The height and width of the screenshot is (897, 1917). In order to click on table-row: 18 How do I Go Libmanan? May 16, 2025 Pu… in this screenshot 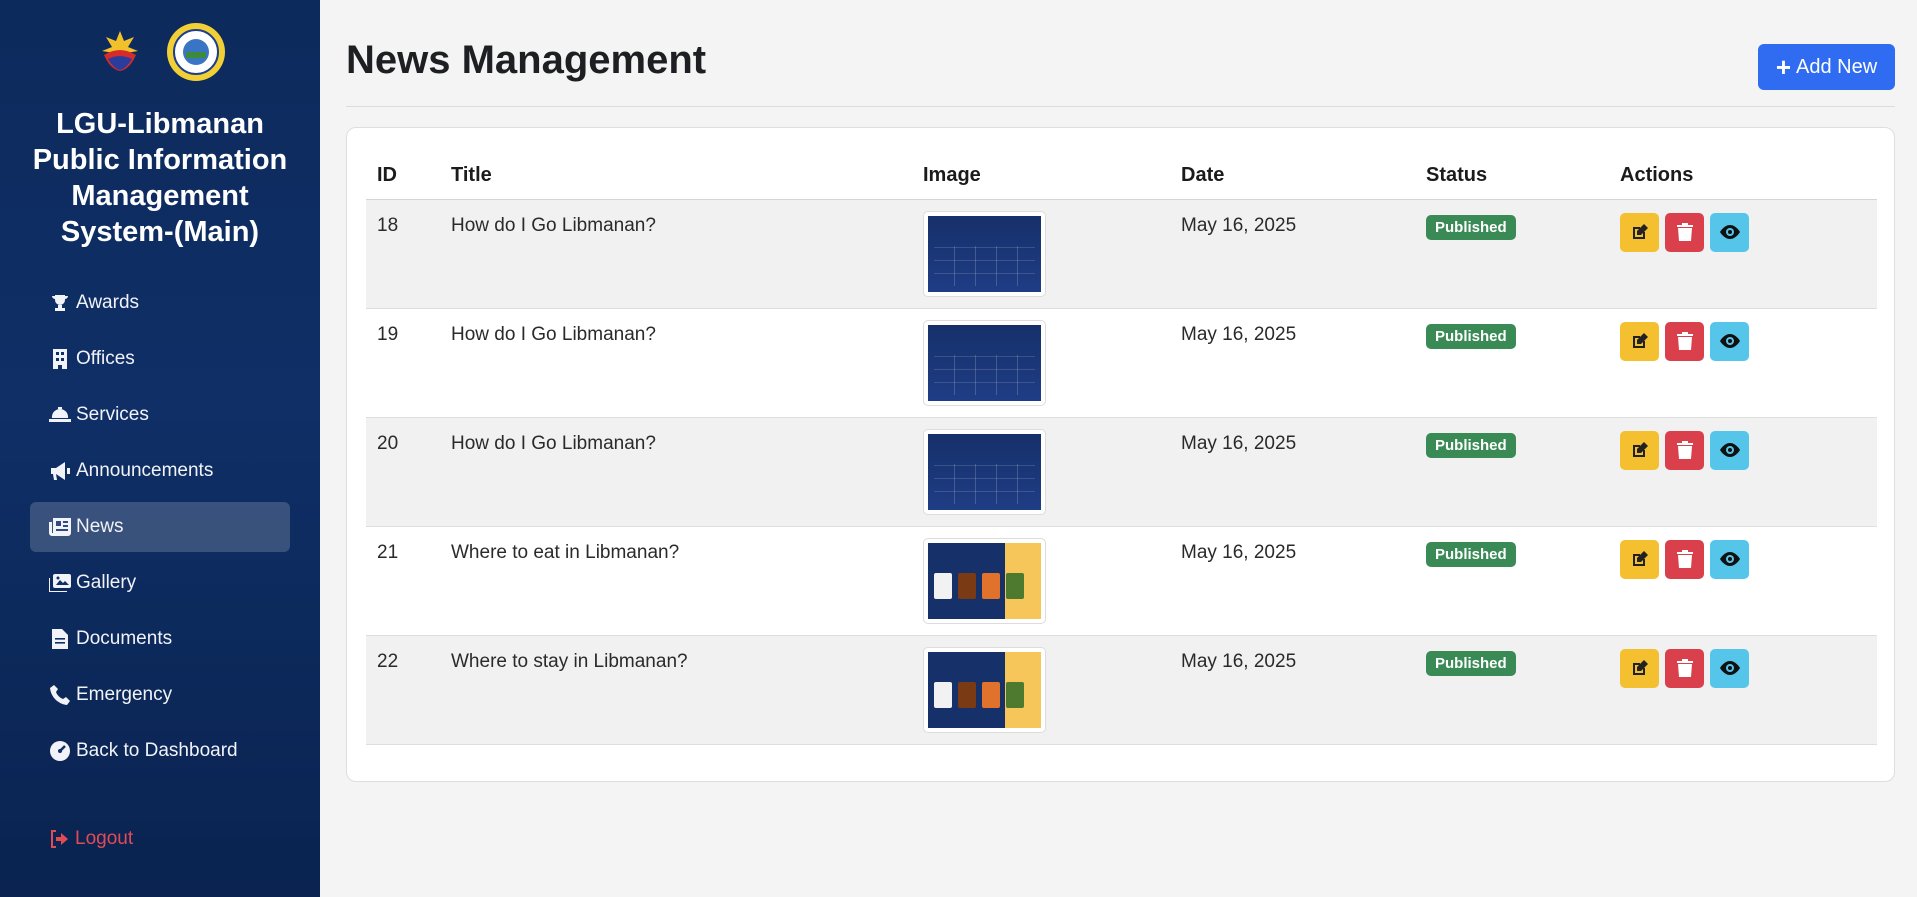, I will do `click(1121, 253)`.